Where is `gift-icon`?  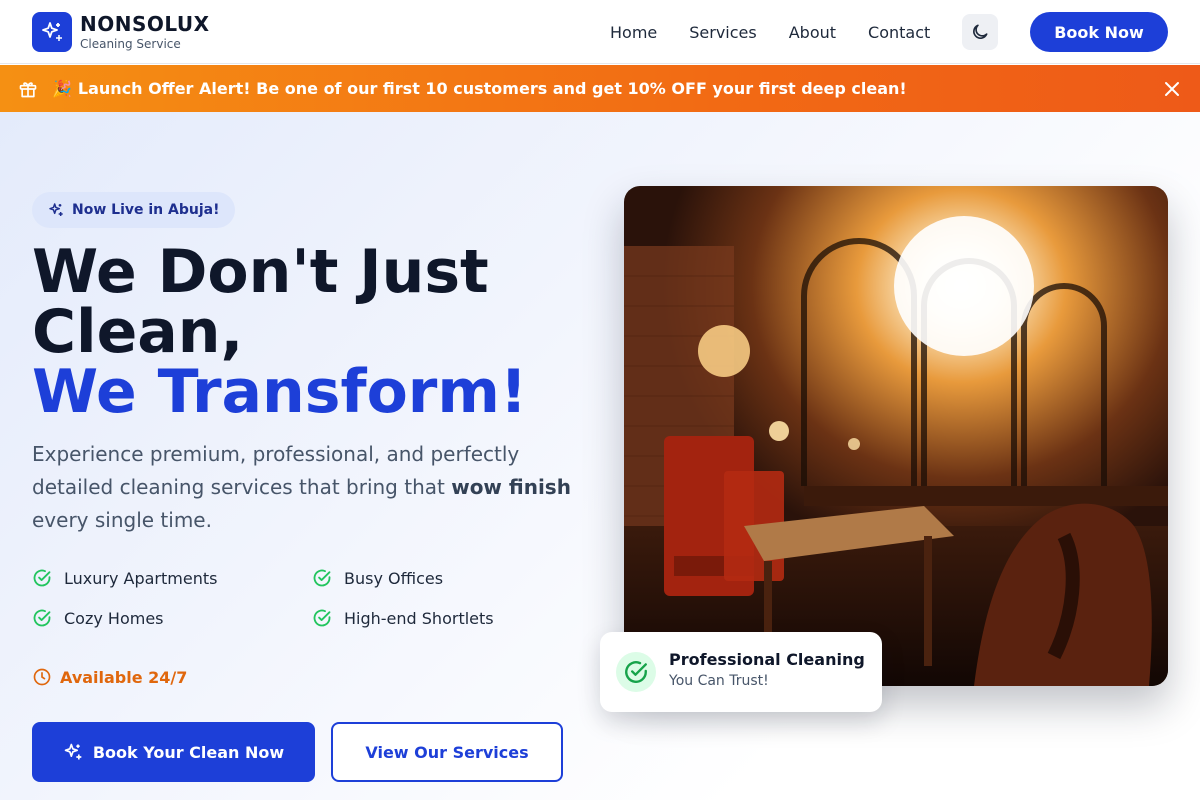
gift-icon is located at coordinates (28, 89).